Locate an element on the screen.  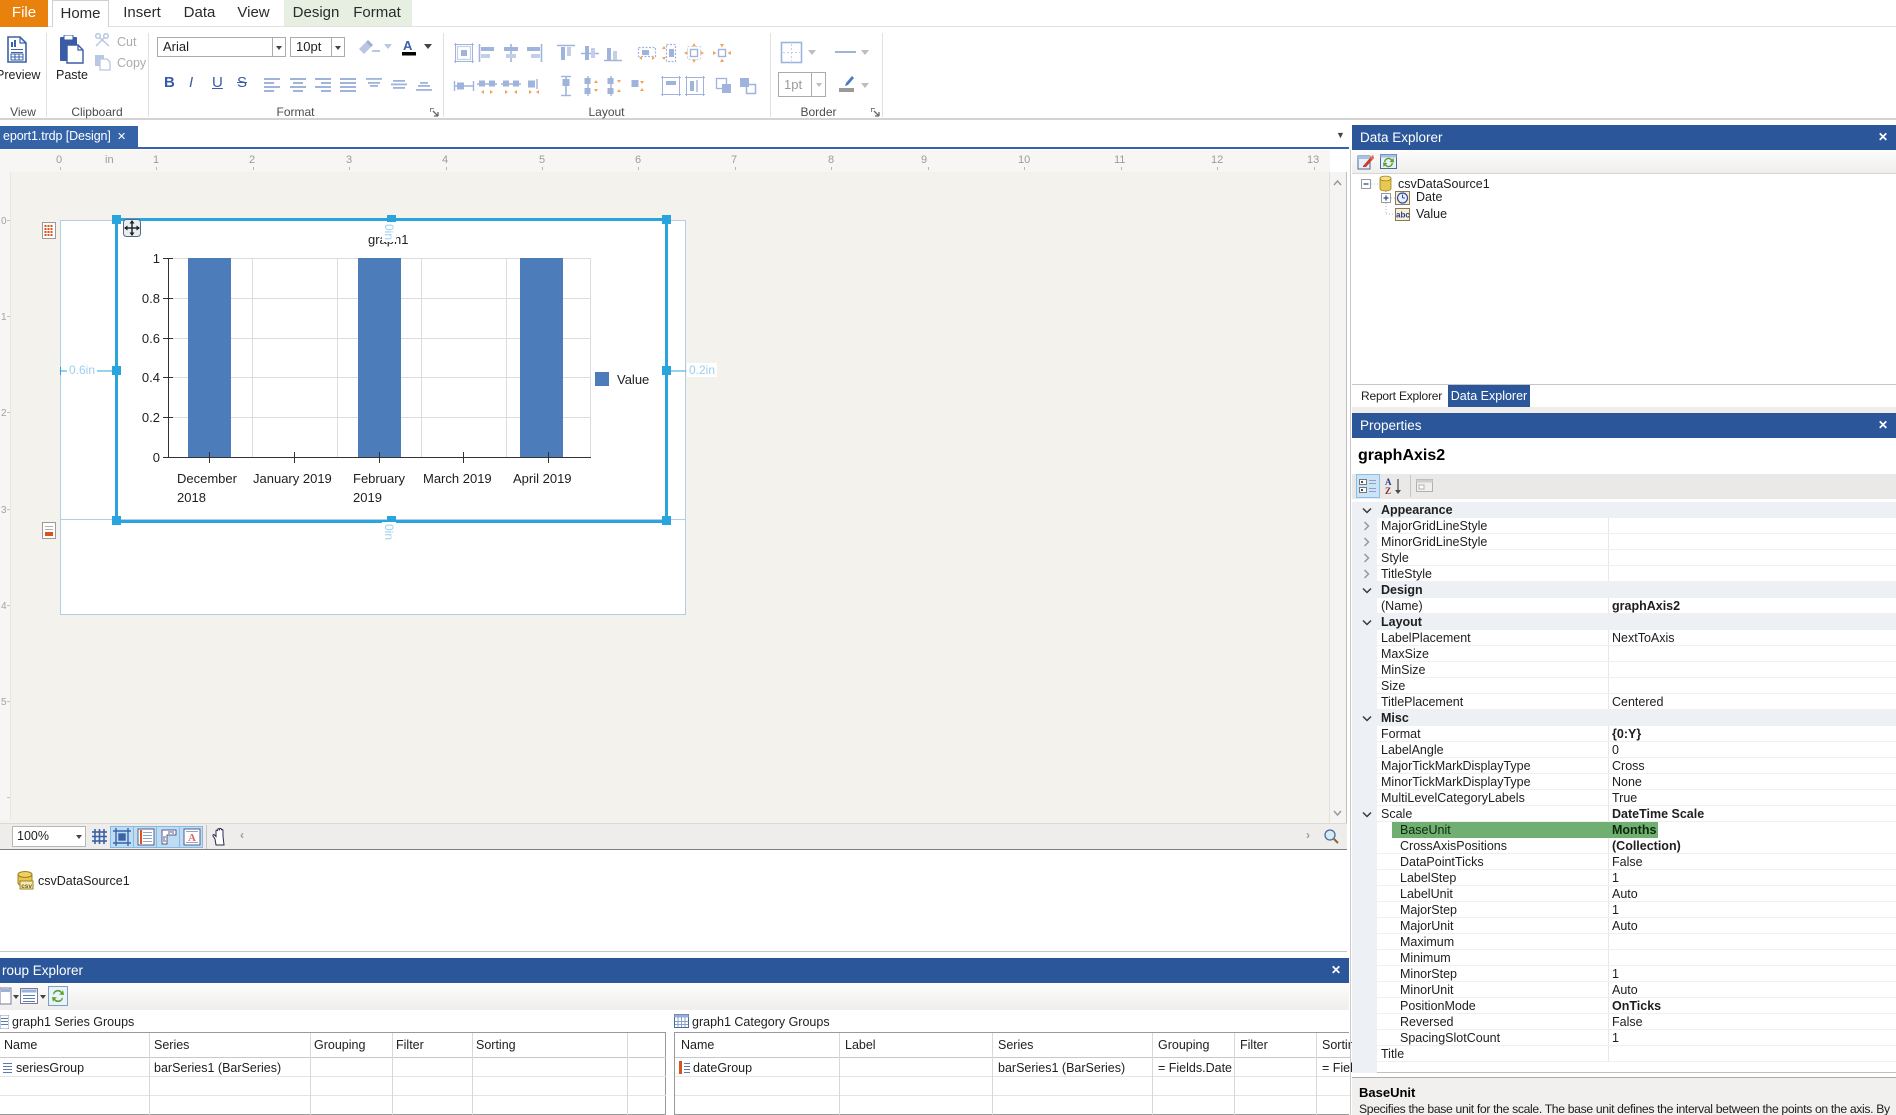
svg-text: Z is located at coordinates (1388, 490).